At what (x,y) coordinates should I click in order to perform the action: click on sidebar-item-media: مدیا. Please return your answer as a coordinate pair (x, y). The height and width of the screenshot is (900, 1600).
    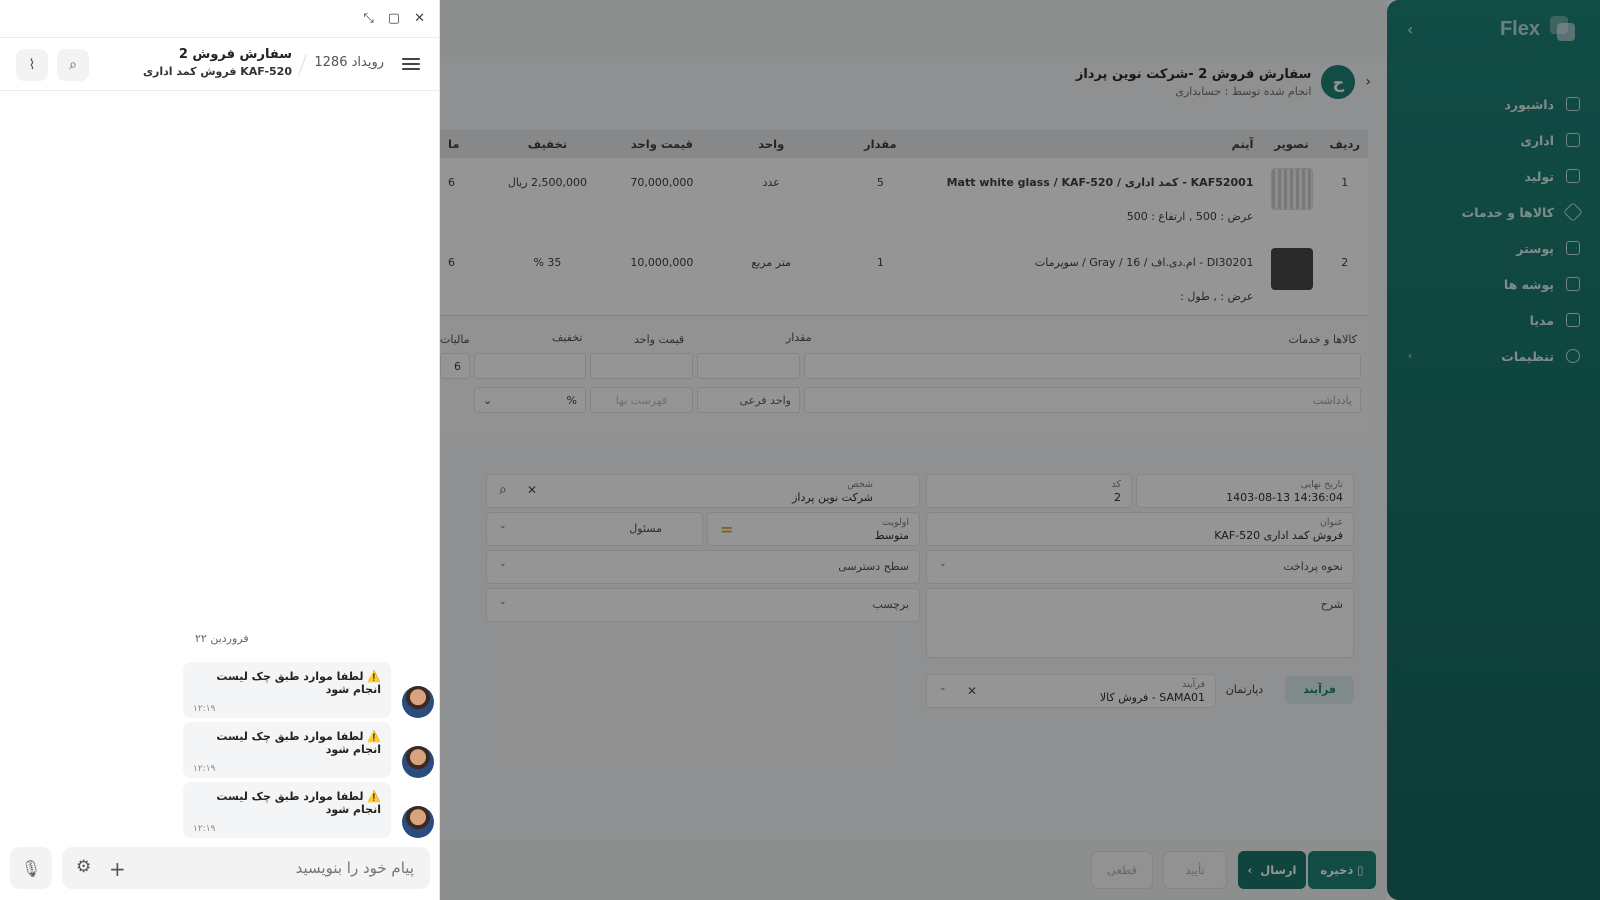
    Looking at the image, I should click on (1490, 320).